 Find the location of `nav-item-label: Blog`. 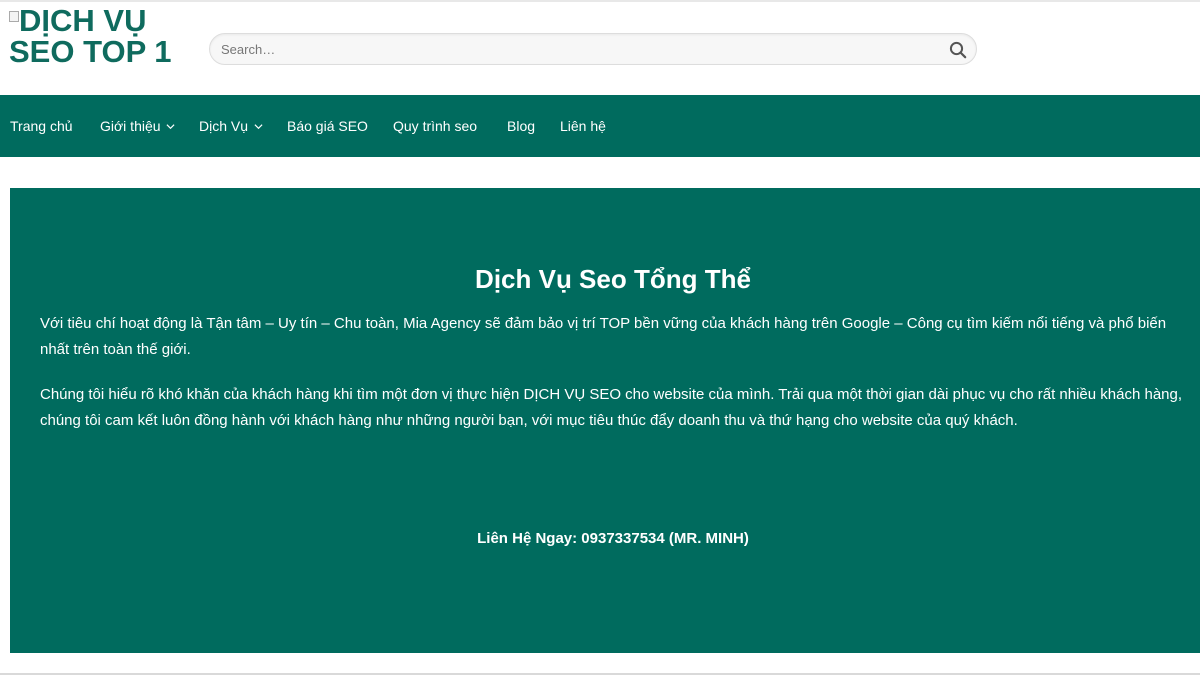

nav-item-label: Blog is located at coordinates (521, 126).